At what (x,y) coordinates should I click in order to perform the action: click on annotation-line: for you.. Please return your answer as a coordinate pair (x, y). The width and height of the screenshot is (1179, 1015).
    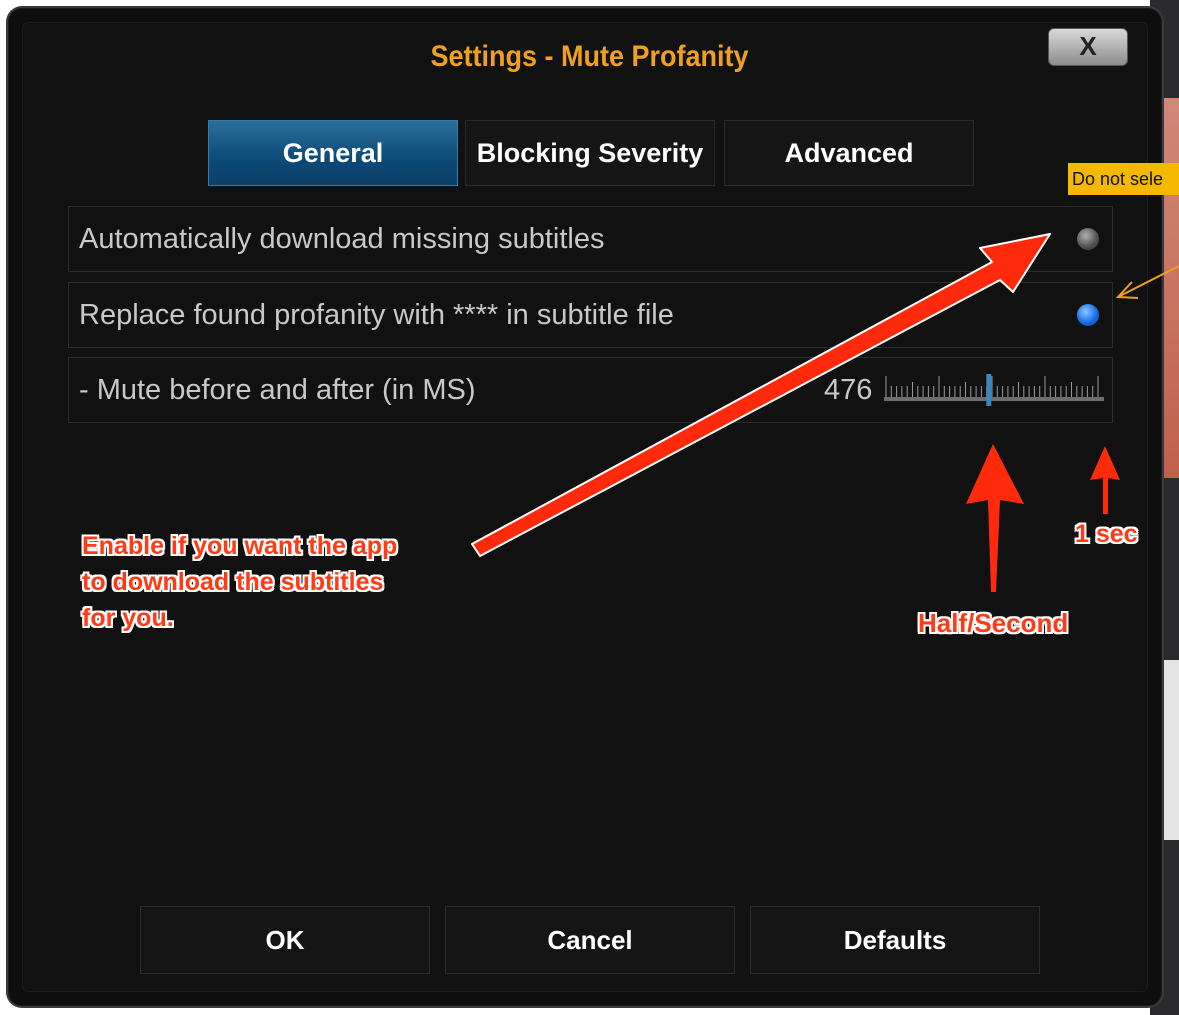
    Looking at the image, I should click on (128, 618).